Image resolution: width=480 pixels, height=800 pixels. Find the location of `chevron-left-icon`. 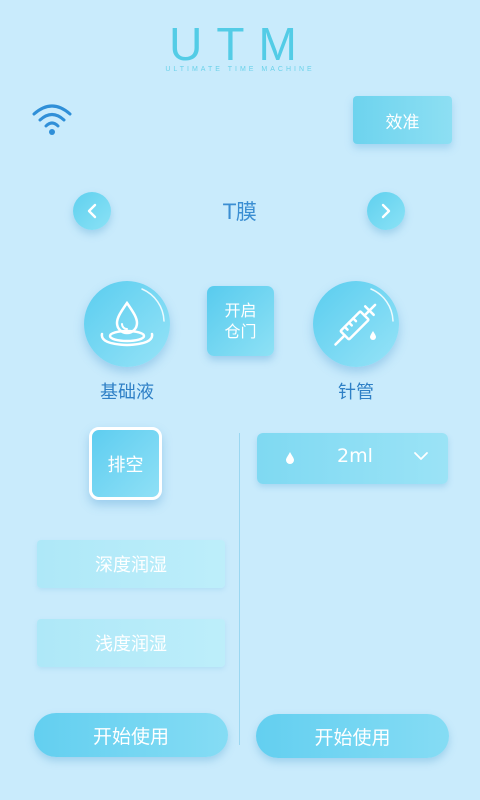

chevron-left-icon is located at coordinates (92, 211).